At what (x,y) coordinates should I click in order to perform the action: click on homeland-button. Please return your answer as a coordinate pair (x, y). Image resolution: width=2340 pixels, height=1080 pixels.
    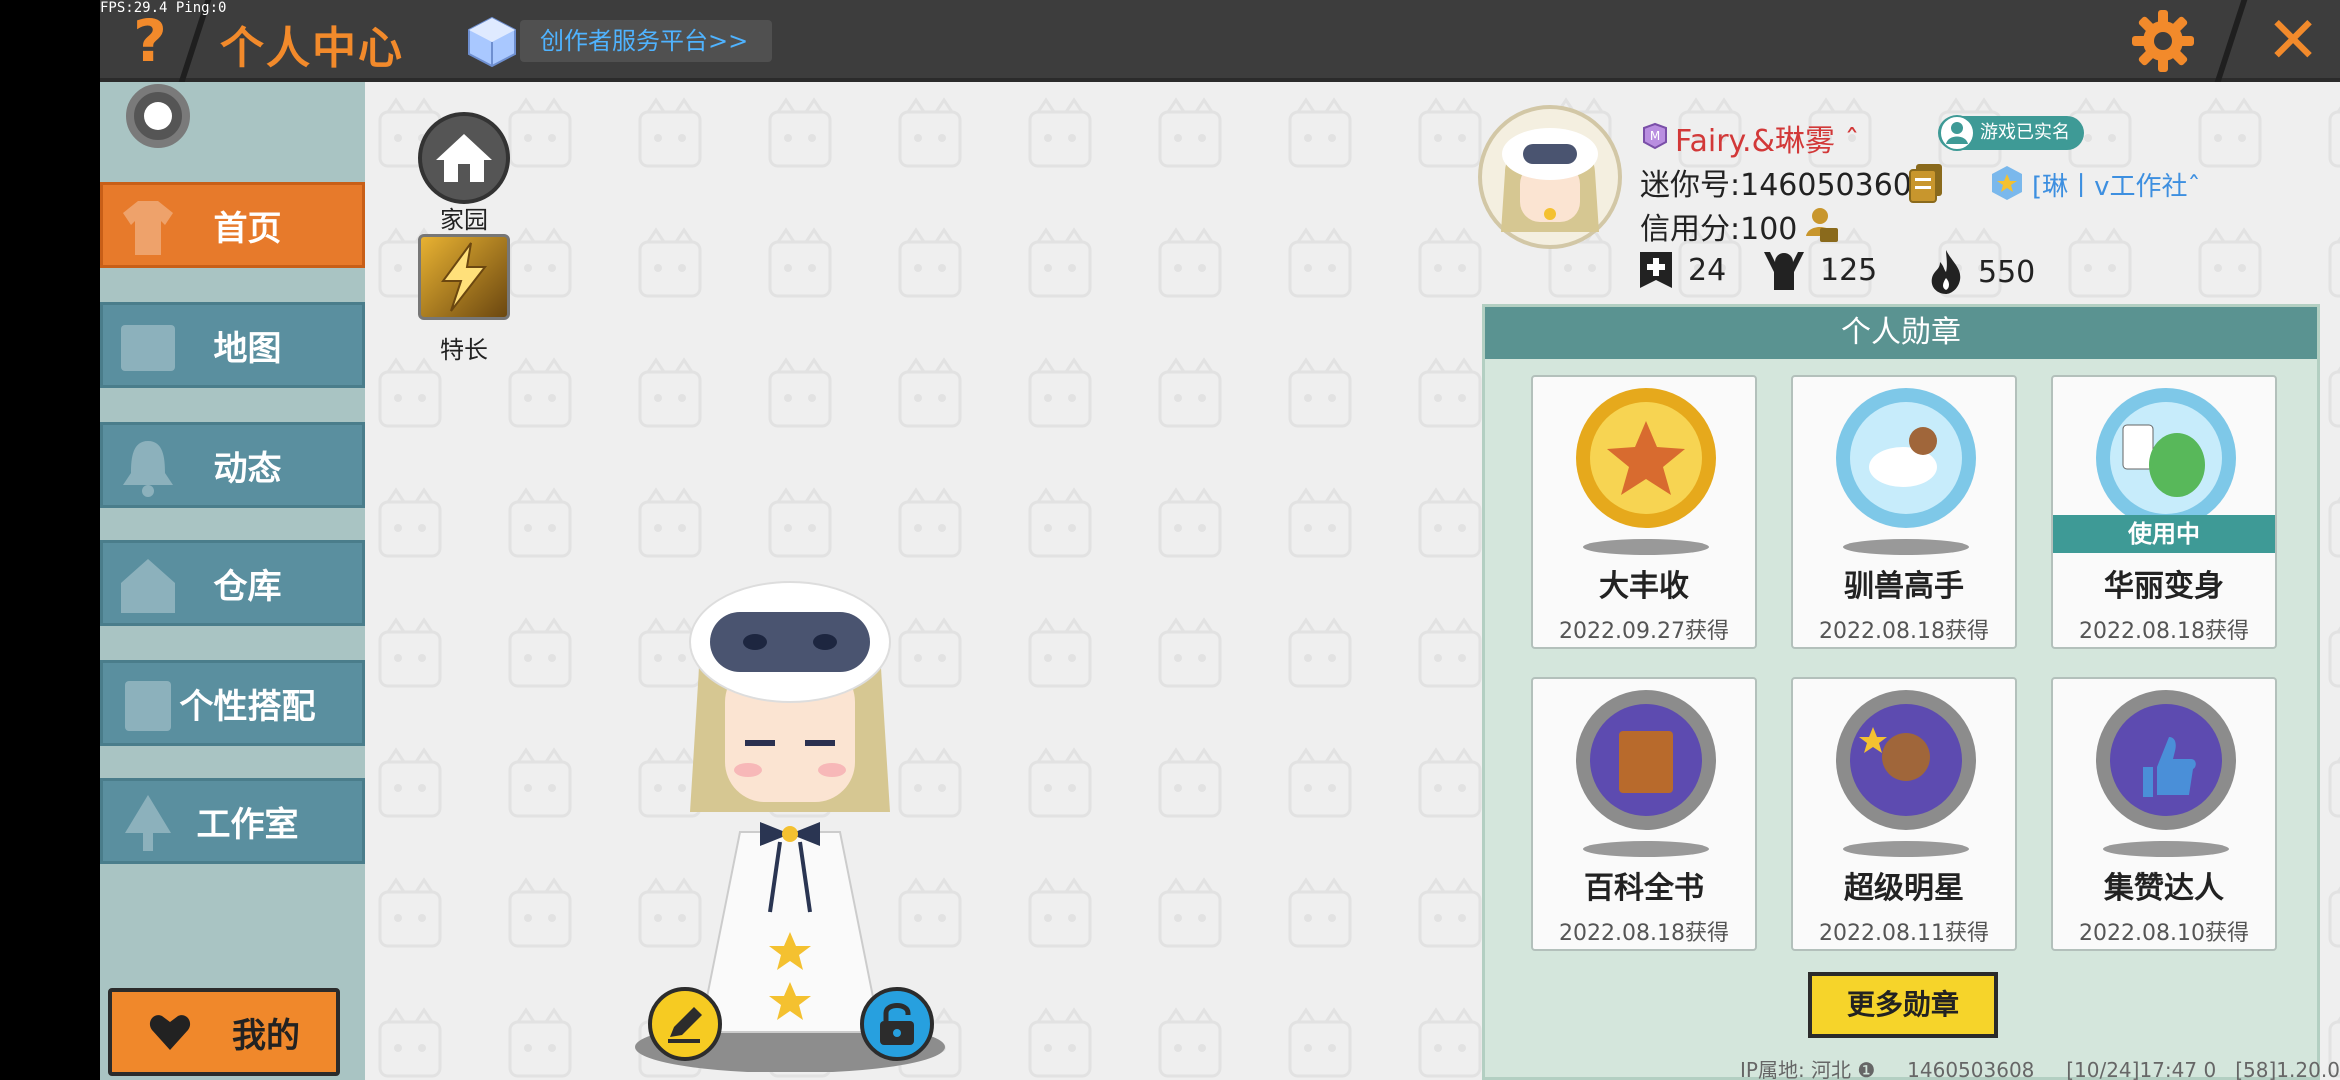
    Looking at the image, I should click on (464, 158).